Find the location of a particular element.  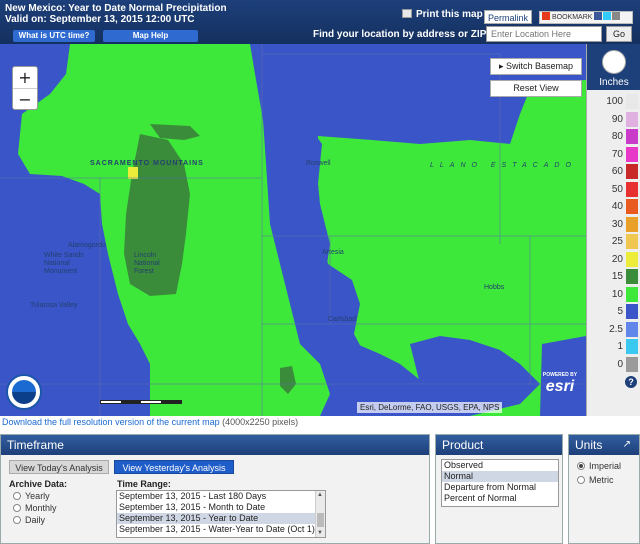

time-range-scrollbar: ▲ ▼ is located at coordinates (320, 514).